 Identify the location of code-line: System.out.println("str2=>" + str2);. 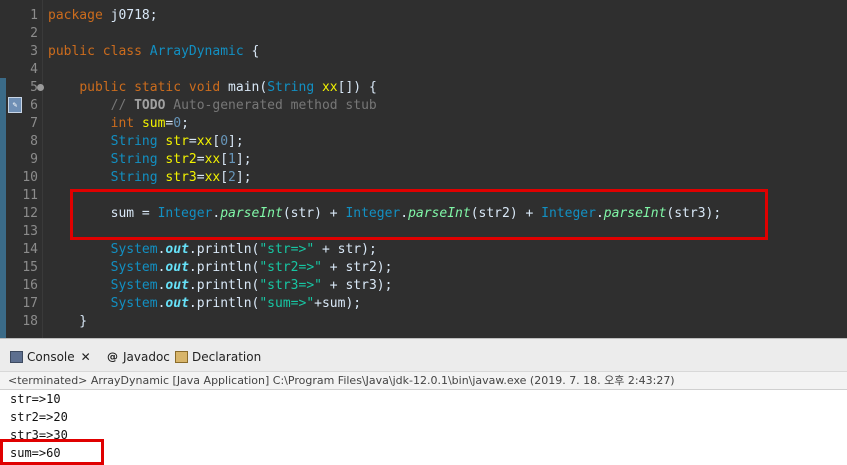
(251, 267).